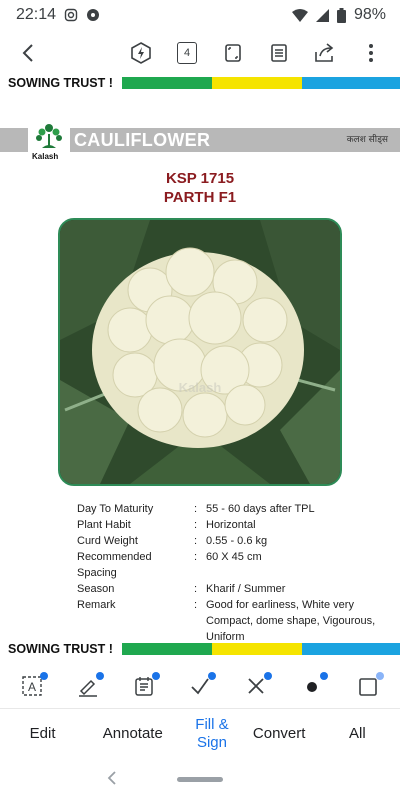  I want to click on battery-percent: 98%, so click(369, 14).